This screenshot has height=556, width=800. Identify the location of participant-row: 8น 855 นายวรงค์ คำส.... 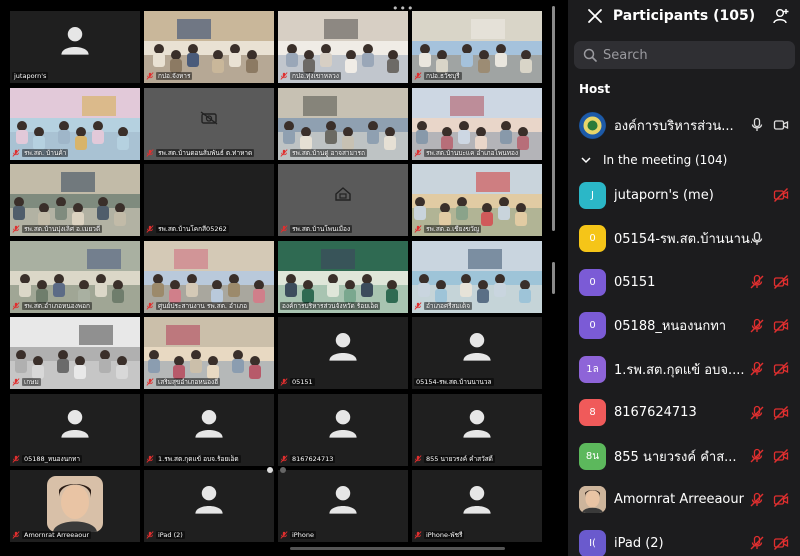
(684, 456).